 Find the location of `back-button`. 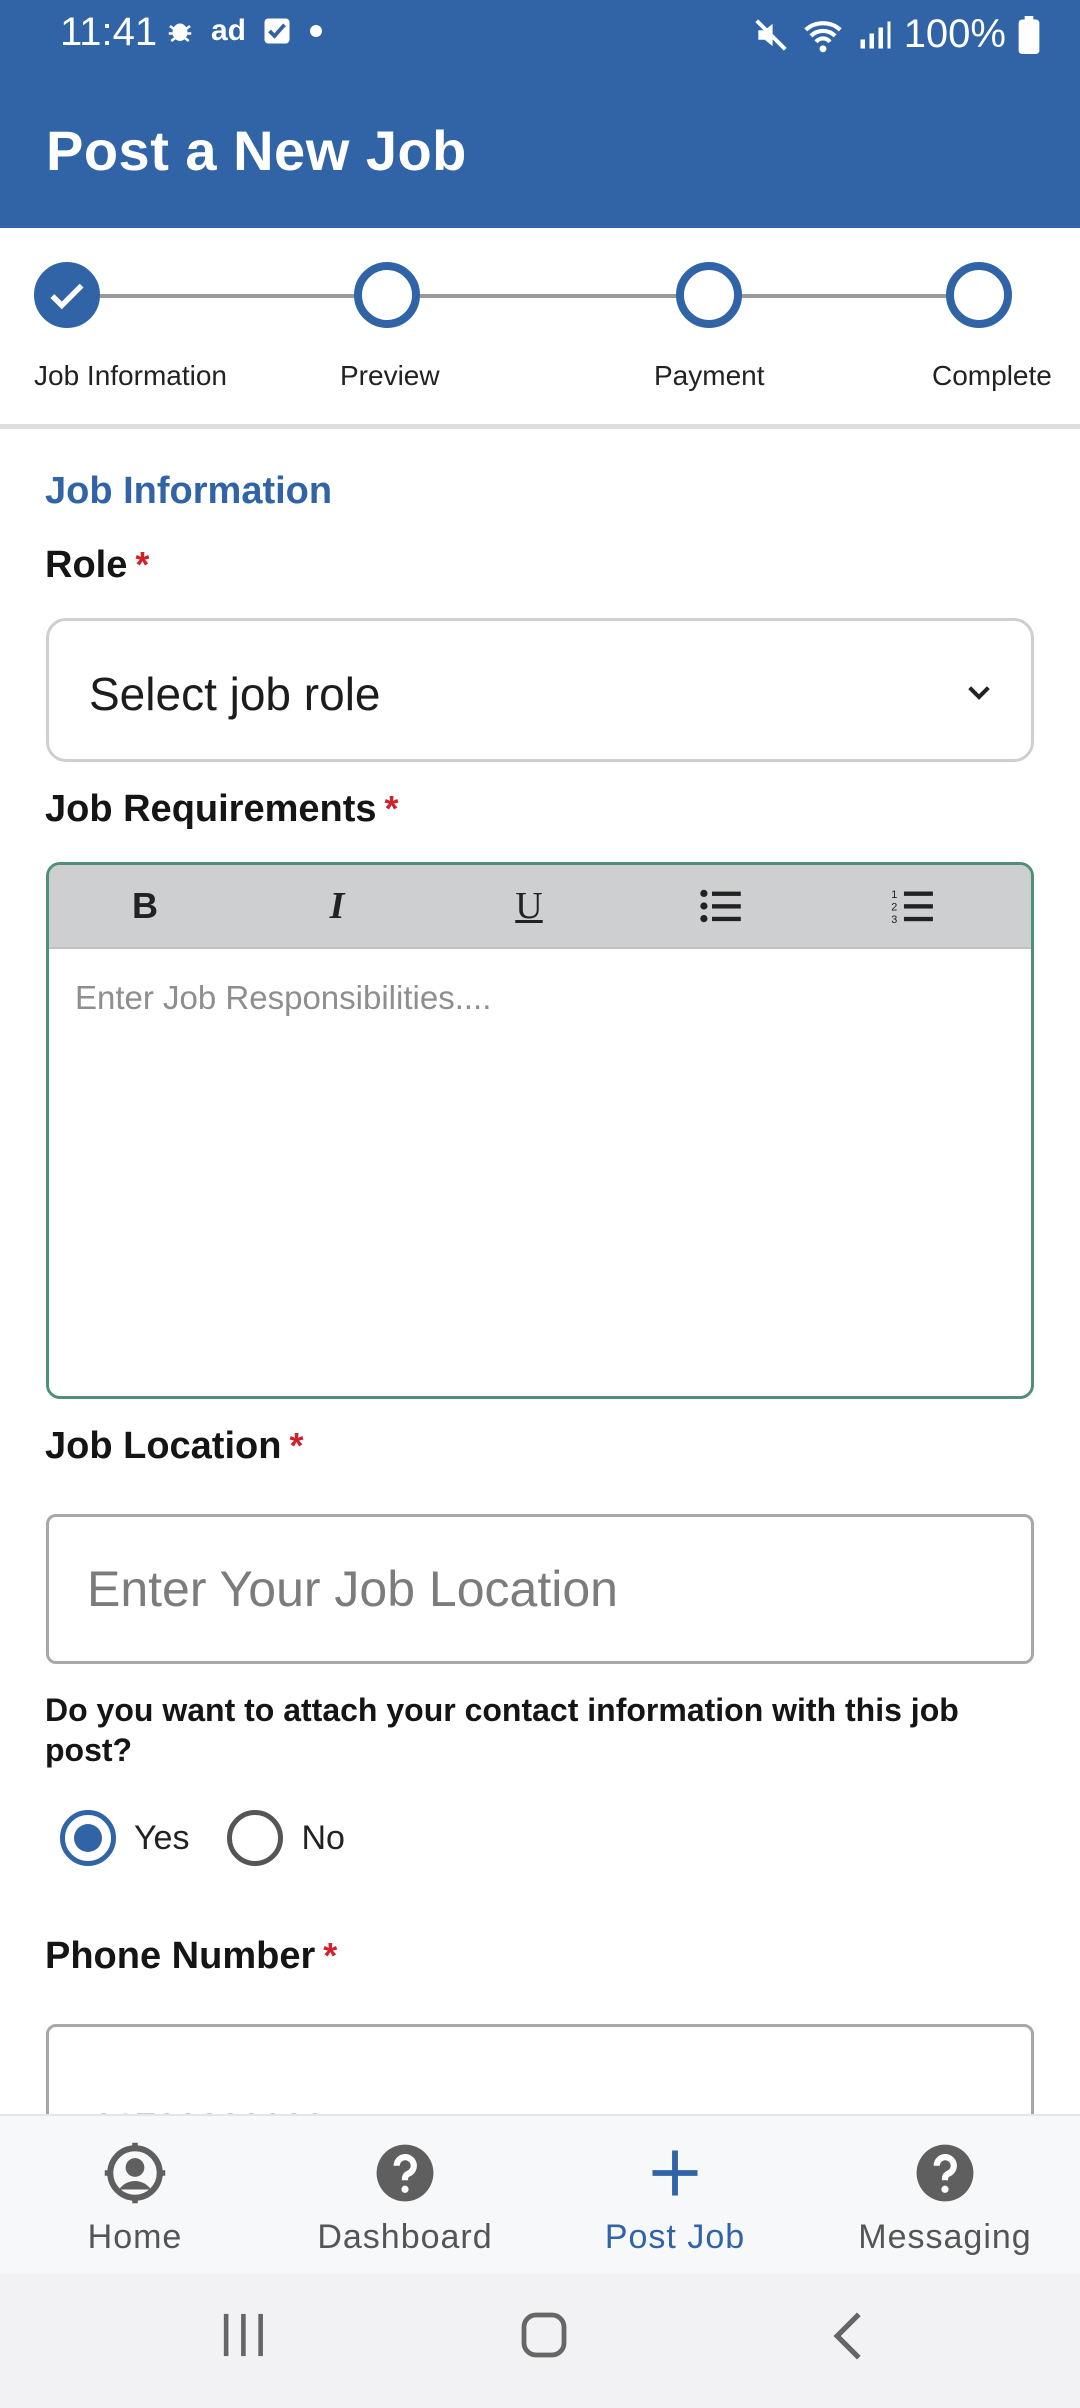

back-button is located at coordinates (848, 2338).